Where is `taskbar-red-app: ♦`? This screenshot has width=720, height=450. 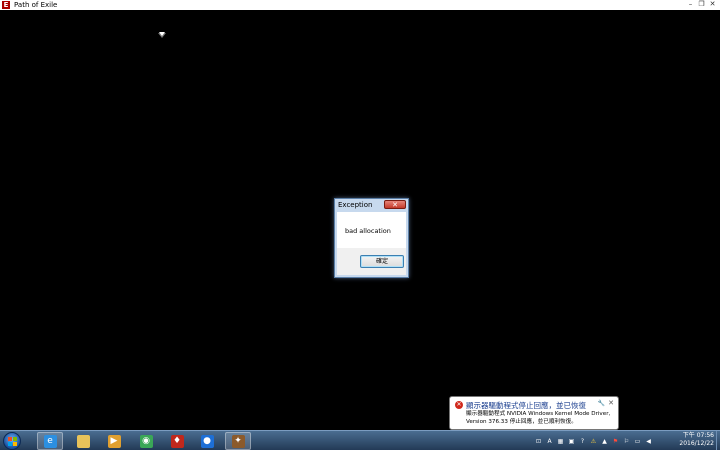
taskbar-red-app: ♦ is located at coordinates (177, 441).